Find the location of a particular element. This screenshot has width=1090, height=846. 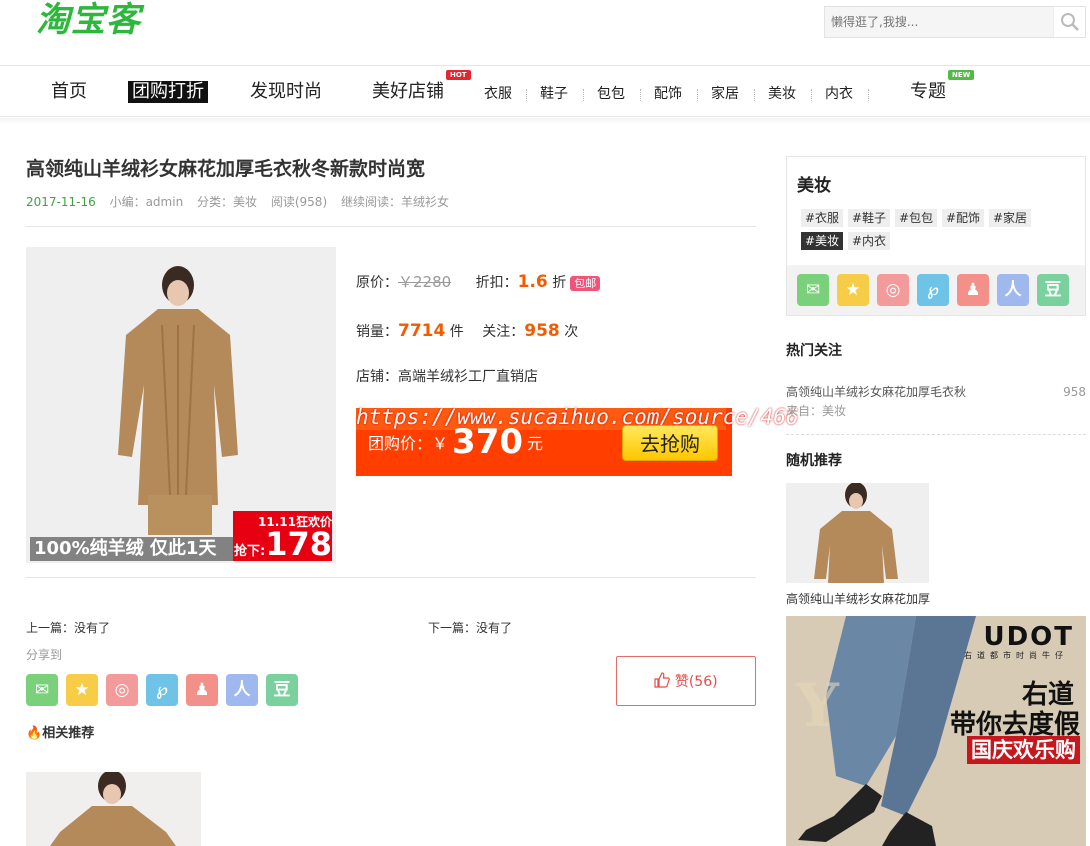

shop-row: 店铺：高端羊绒衫工厂直销店 is located at coordinates (447, 377).